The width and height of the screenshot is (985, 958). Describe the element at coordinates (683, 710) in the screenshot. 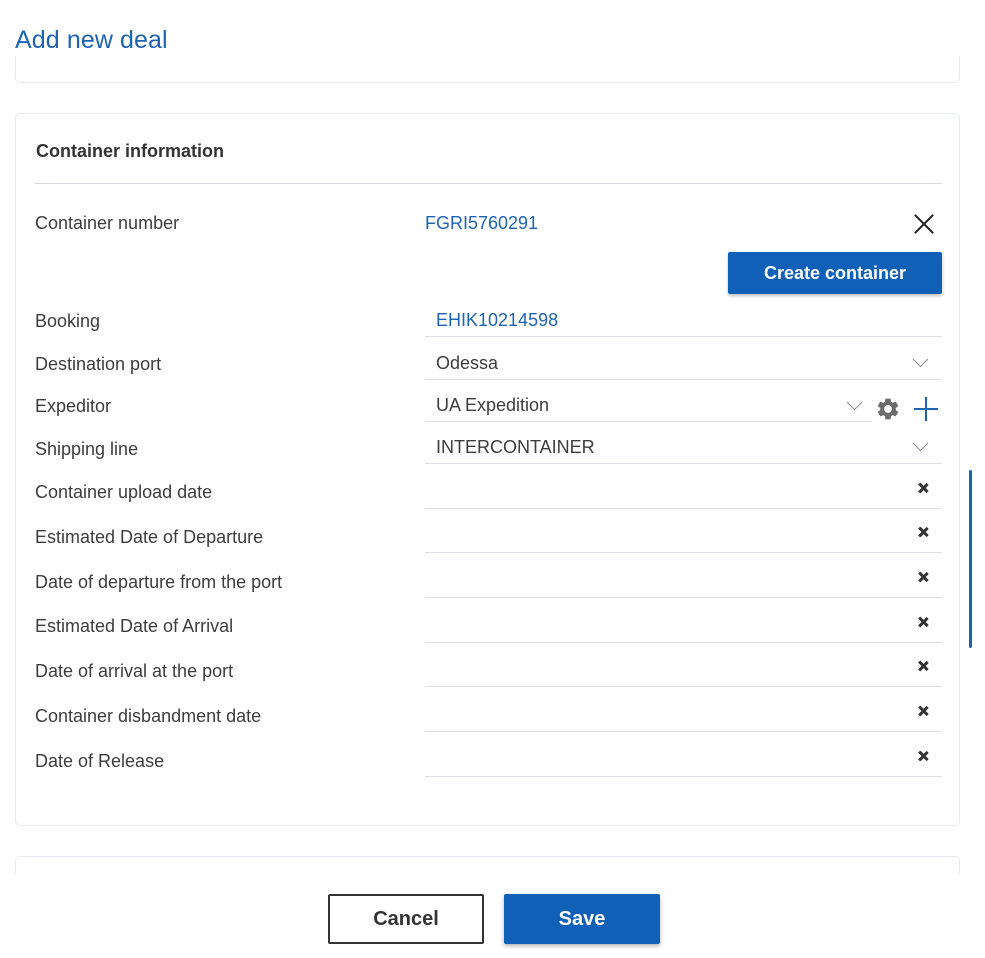

I see `disbandment-date-input` at that location.